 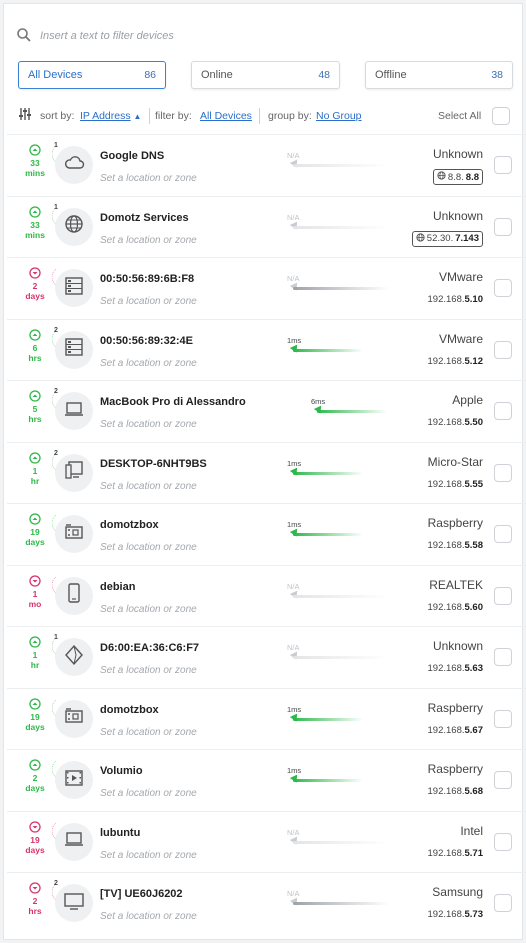 I want to click on tab-online: Online 48, so click(x=265, y=75).